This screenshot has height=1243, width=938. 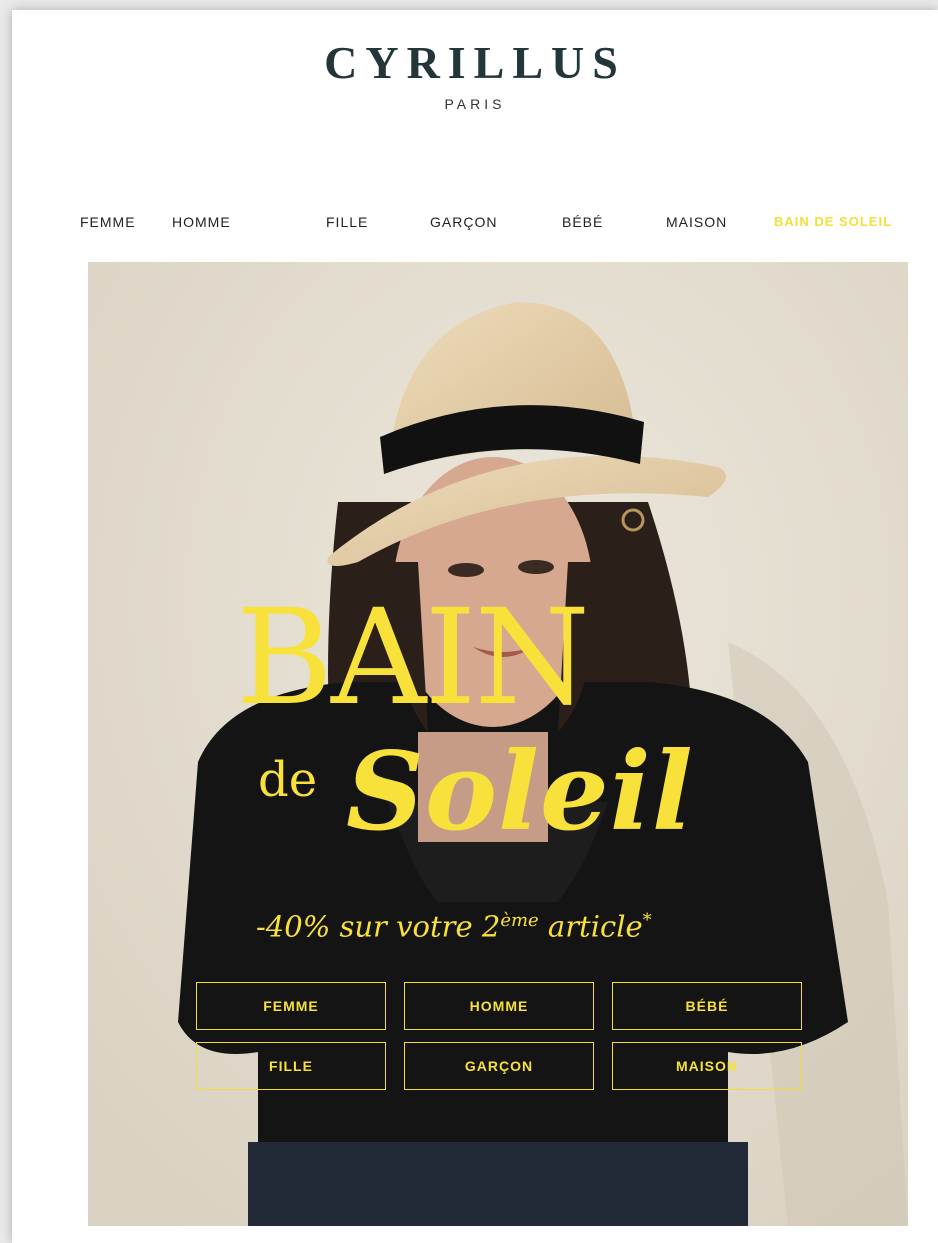 I want to click on nav-item-fille: FILLE, so click(x=347, y=222).